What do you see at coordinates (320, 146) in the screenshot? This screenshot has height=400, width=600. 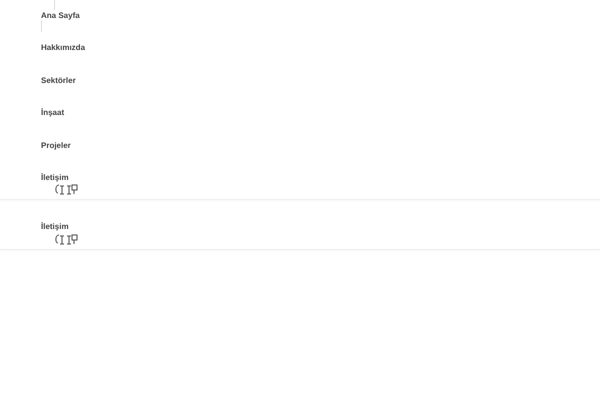 I see `menu-item: Projeler` at bounding box center [320, 146].